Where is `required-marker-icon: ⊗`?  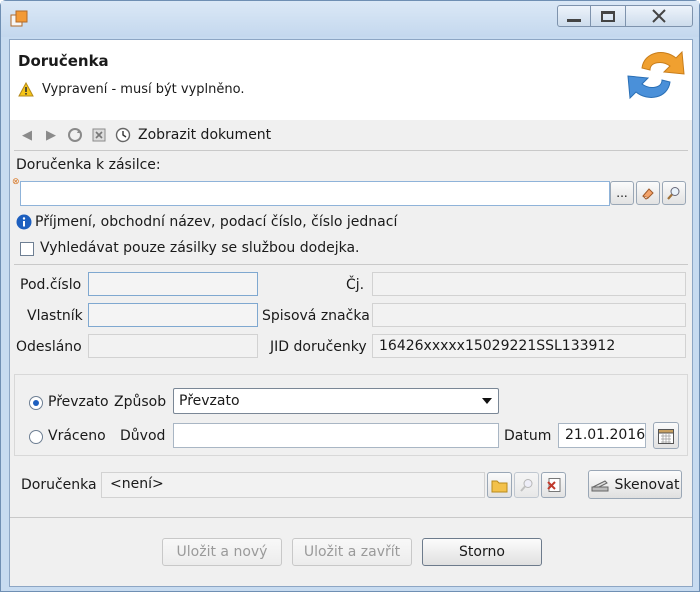
required-marker-icon: ⊗ is located at coordinates (16, 182).